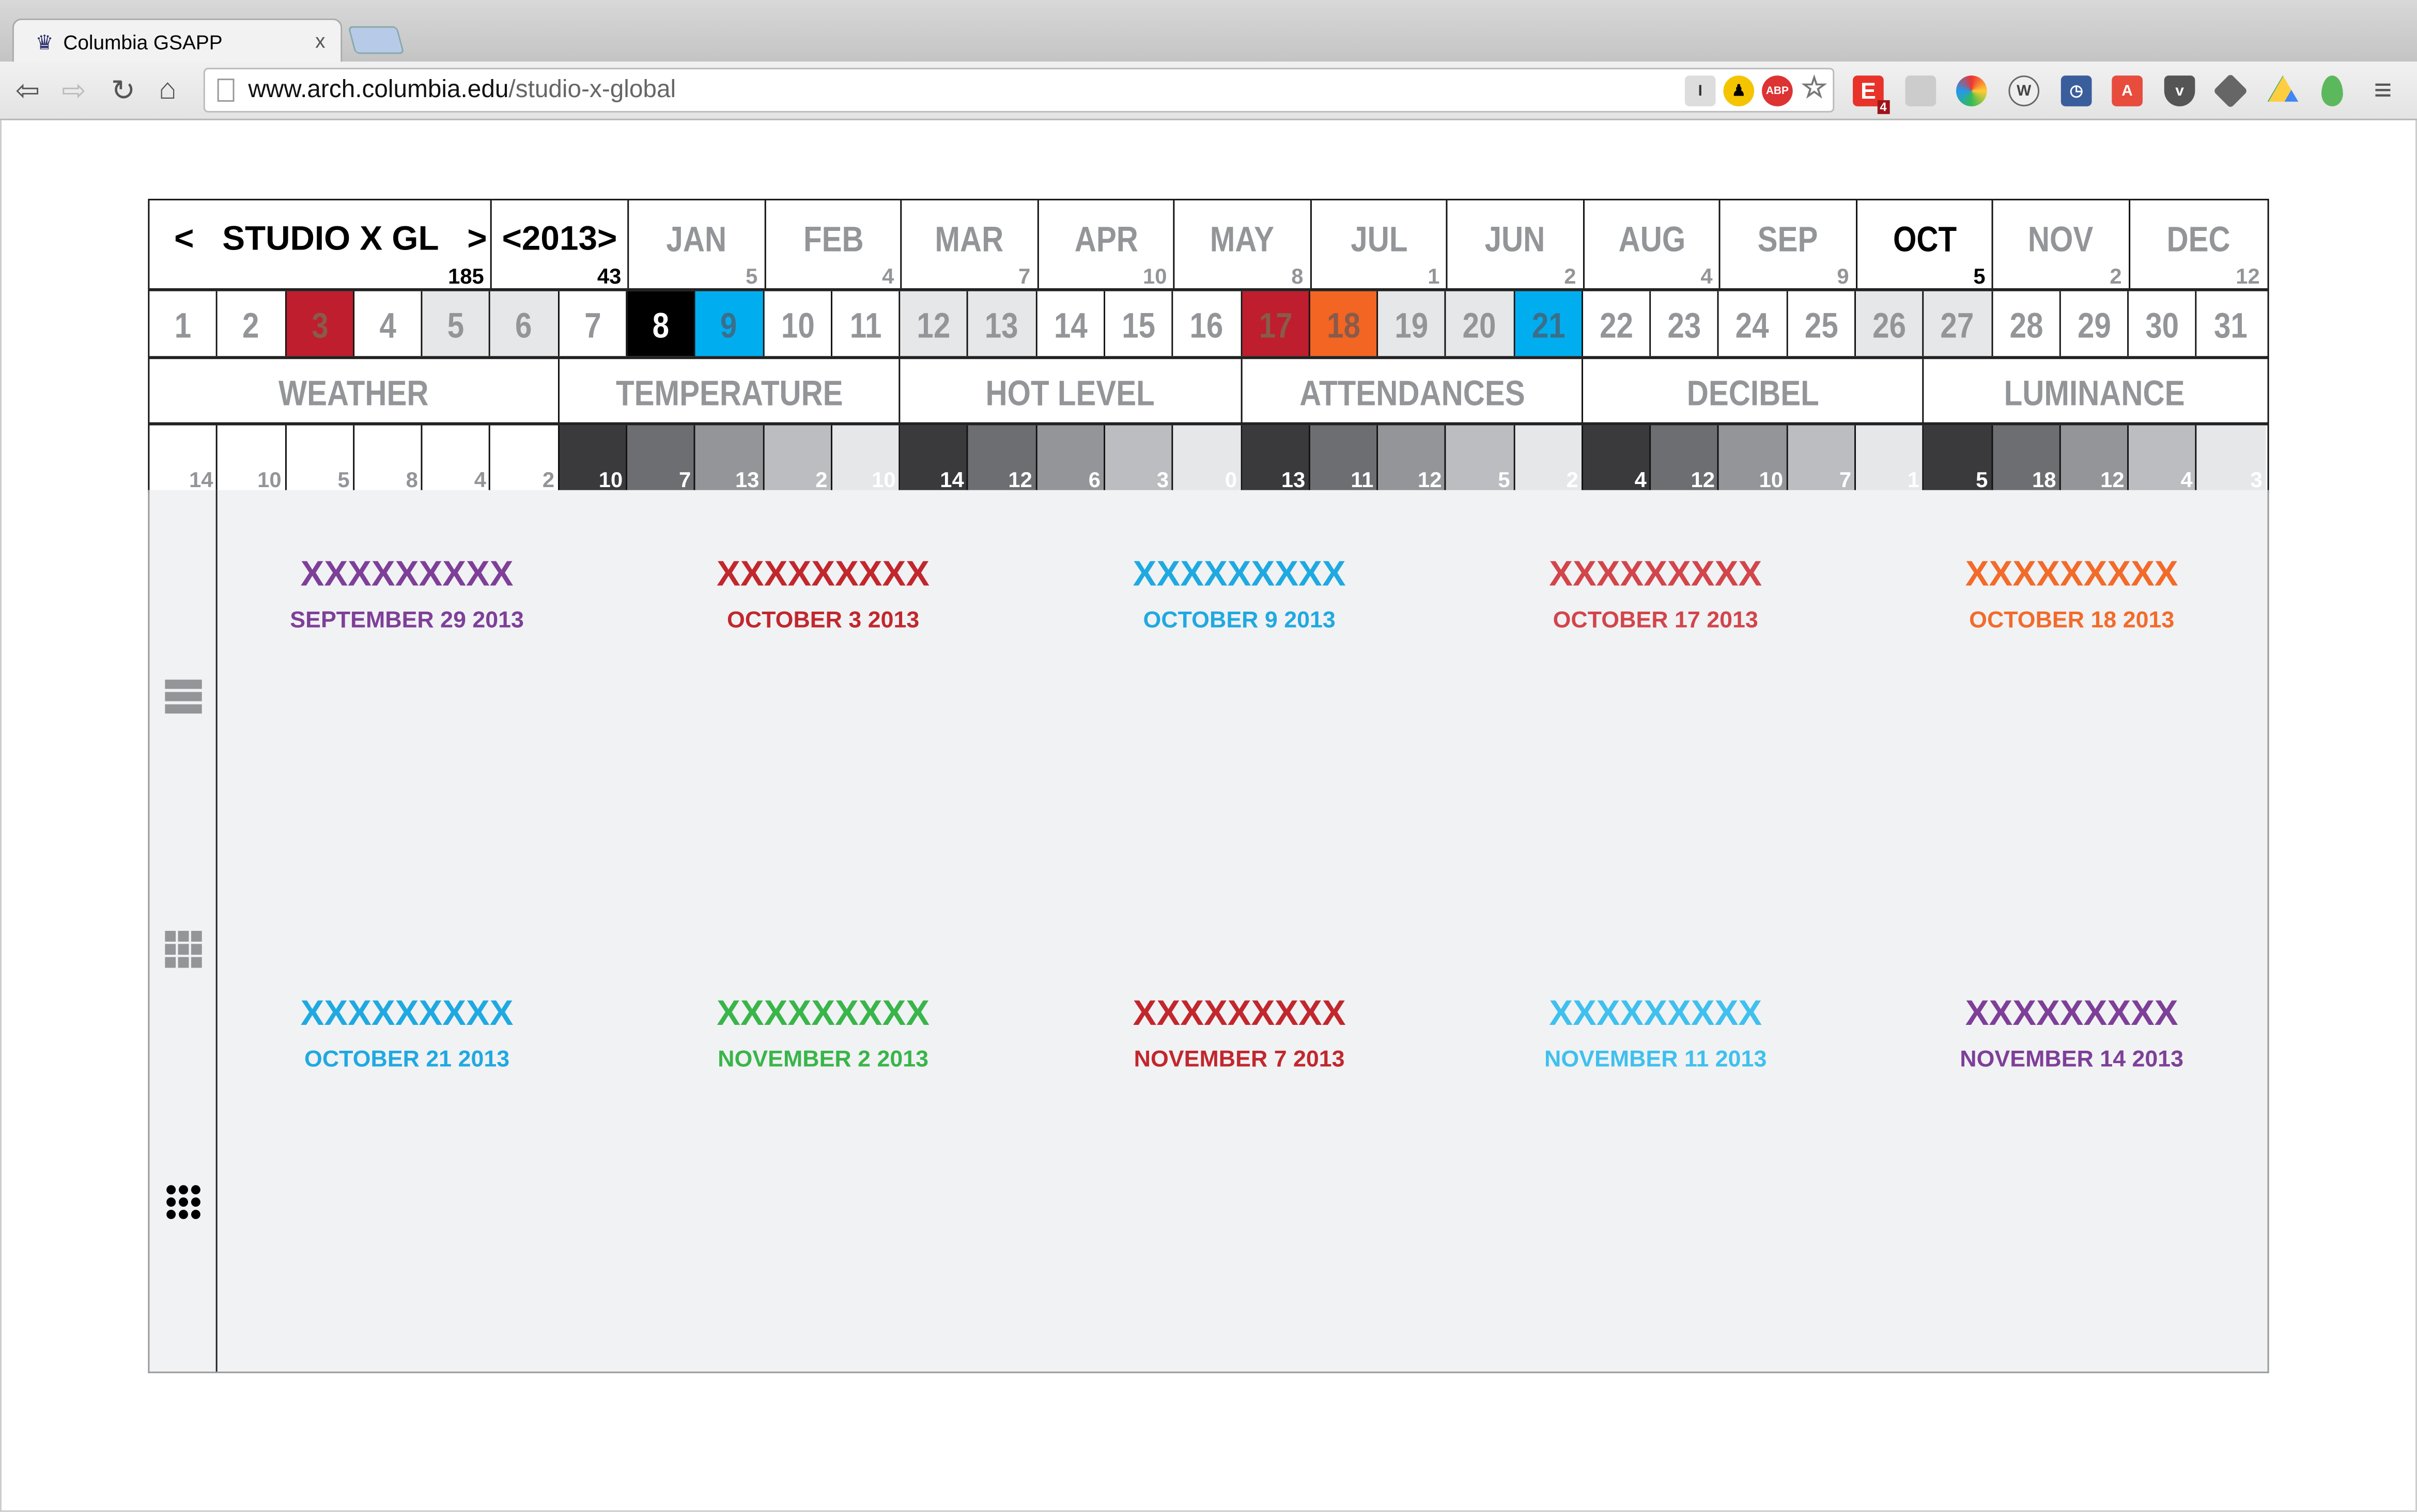 This screenshot has height=1512, width=2417. I want to click on category-luminance: LUMINANCE, so click(2095, 391).